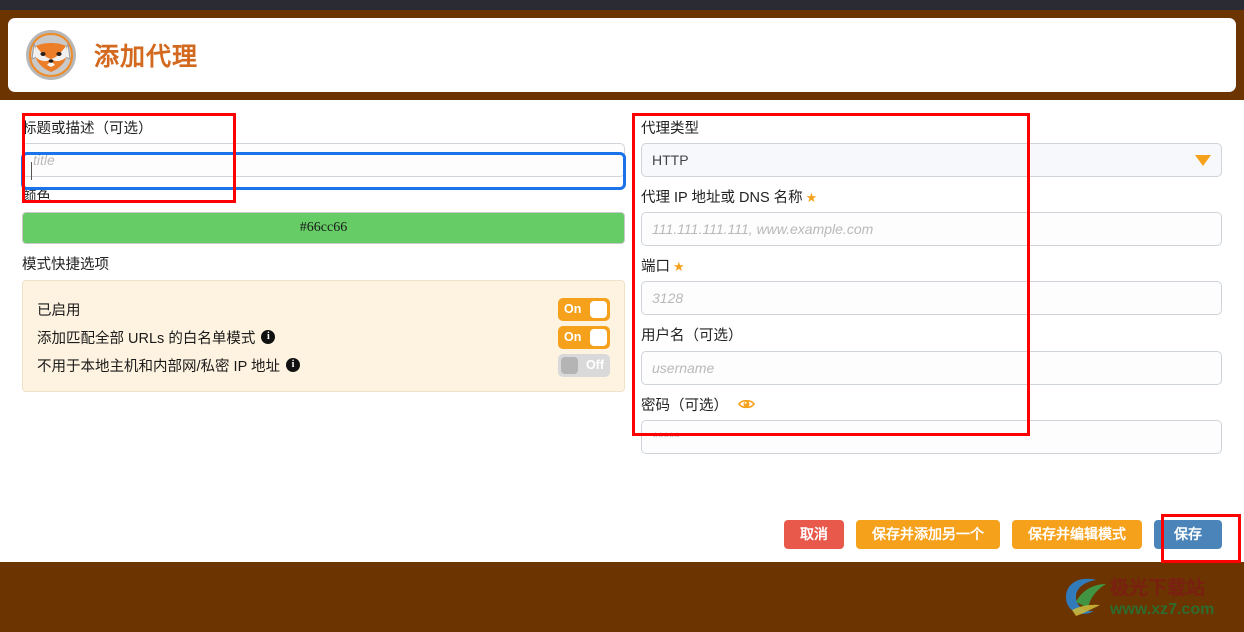 Image resolution: width=1244 pixels, height=632 pixels. Describe the element at coordinates (722, 198) in the screenshot. I see `host-label-text: 代理 IP 地址或 DNS 名称` at that location.